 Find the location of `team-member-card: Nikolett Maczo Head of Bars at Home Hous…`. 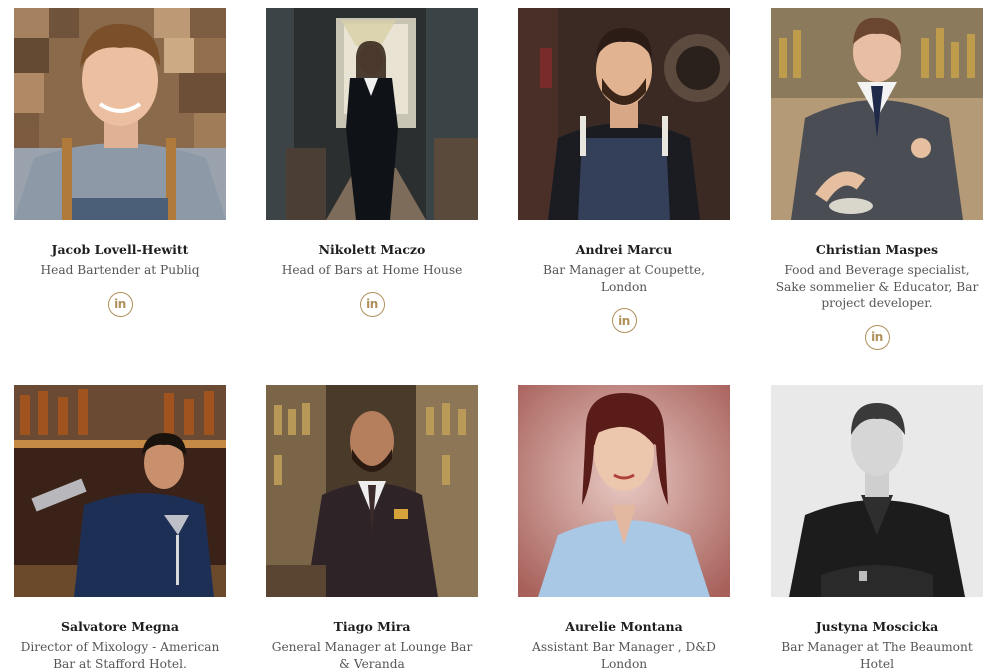

team-member-card: Nikolett Maczo Head of Bars at Home Hous… is located at coordinates (372, 162).